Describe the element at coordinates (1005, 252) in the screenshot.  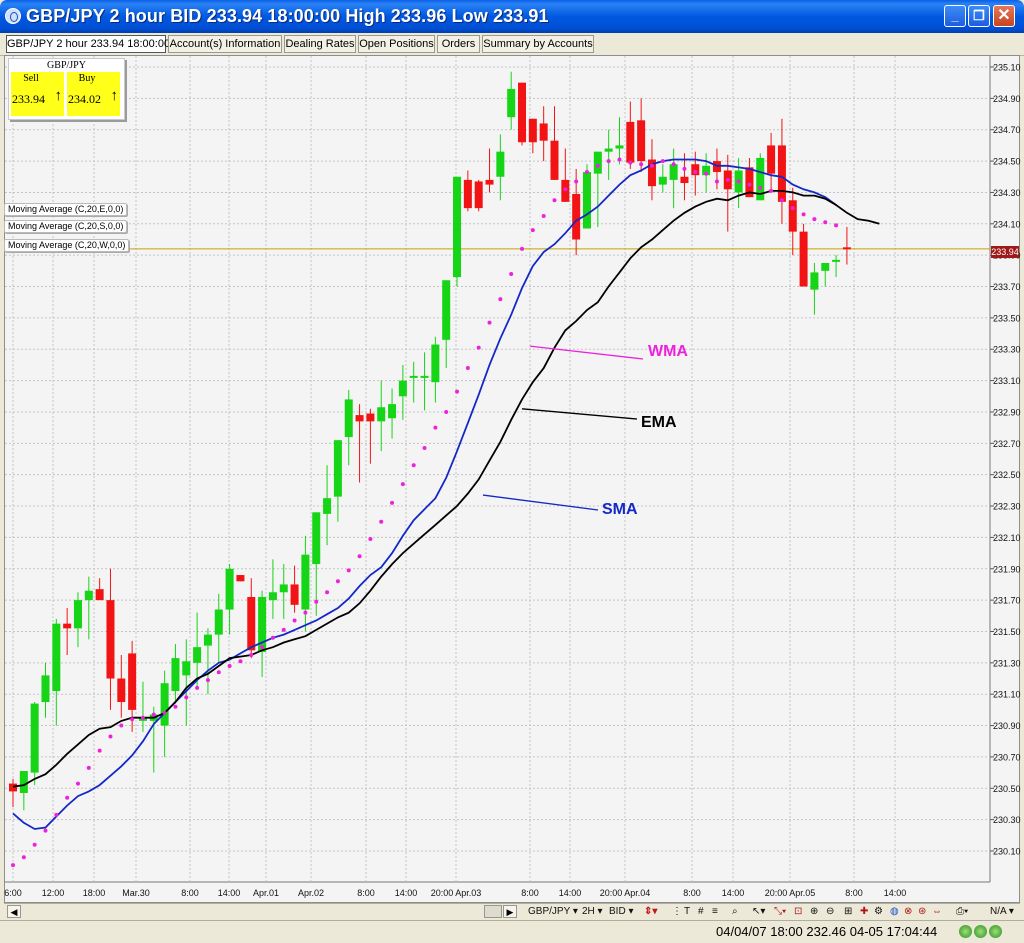
I see `current-price-tag: 233.94` at that location.